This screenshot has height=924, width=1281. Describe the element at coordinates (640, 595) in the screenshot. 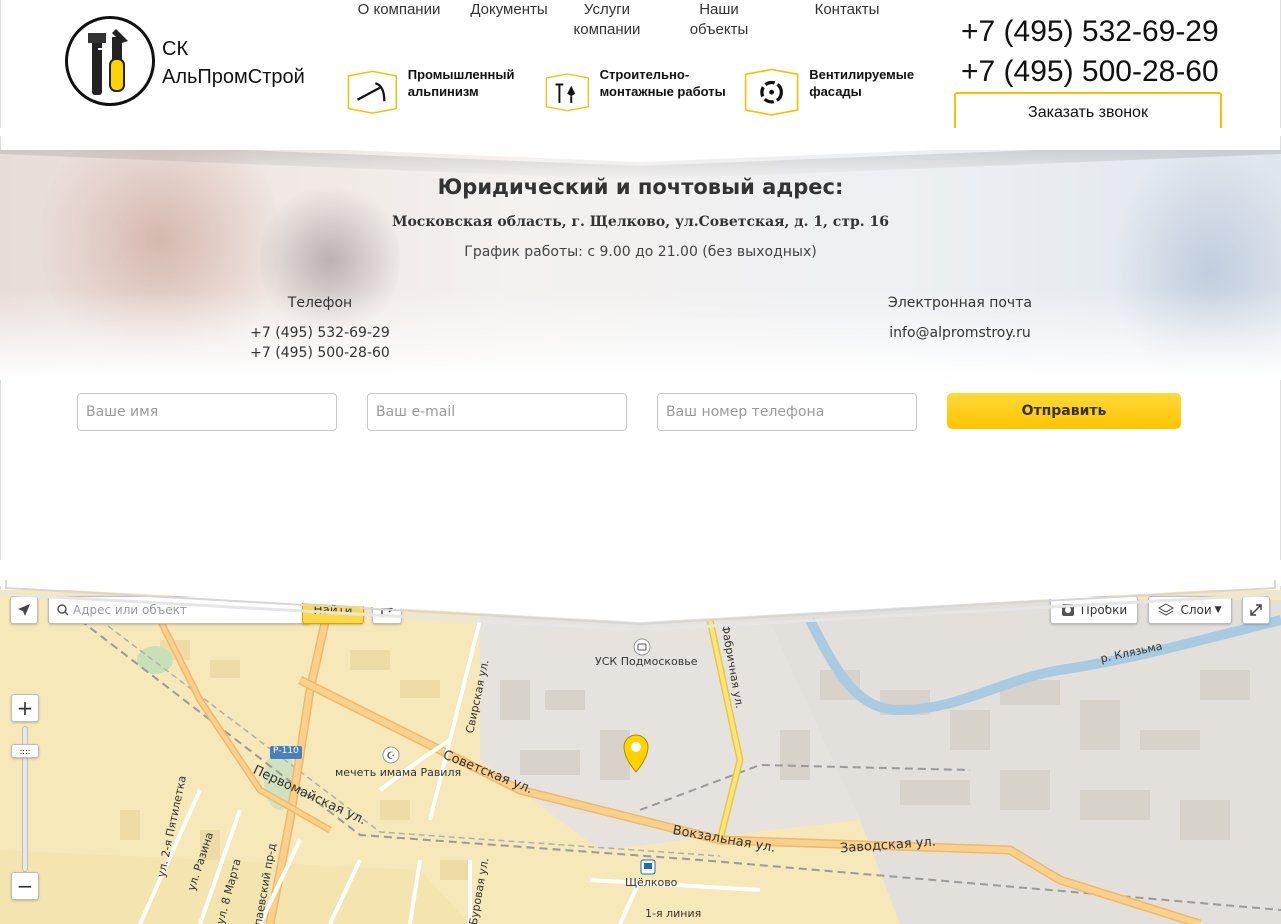

I see `panel-bottom-divider` at that location.